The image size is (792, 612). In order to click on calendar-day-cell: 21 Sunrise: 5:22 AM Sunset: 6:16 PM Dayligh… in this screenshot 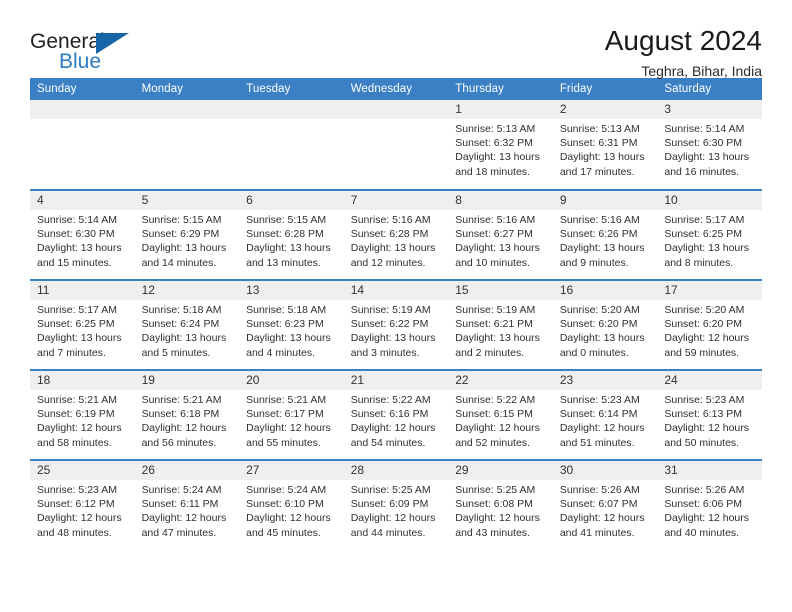, I will do `click(396, 414)`.